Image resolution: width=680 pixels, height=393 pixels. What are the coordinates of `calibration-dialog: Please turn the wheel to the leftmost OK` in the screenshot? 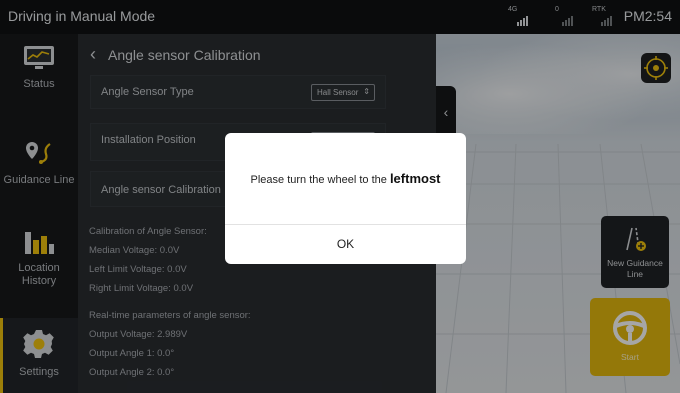 It's located at (345, 198).